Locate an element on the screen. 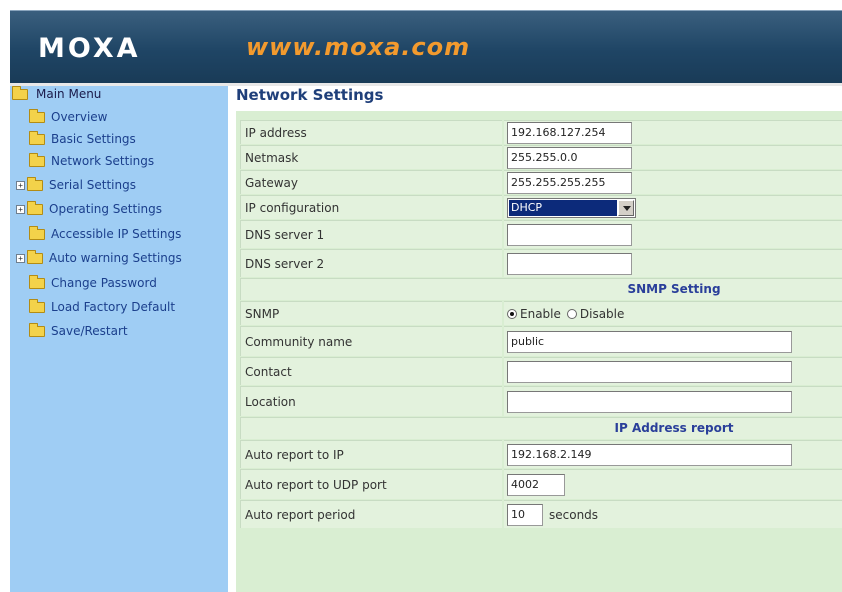 This screenshot has width=842, height=592. auto-report-udp-port-label: Auto report to UDP port is located at coordinates (371, 484).